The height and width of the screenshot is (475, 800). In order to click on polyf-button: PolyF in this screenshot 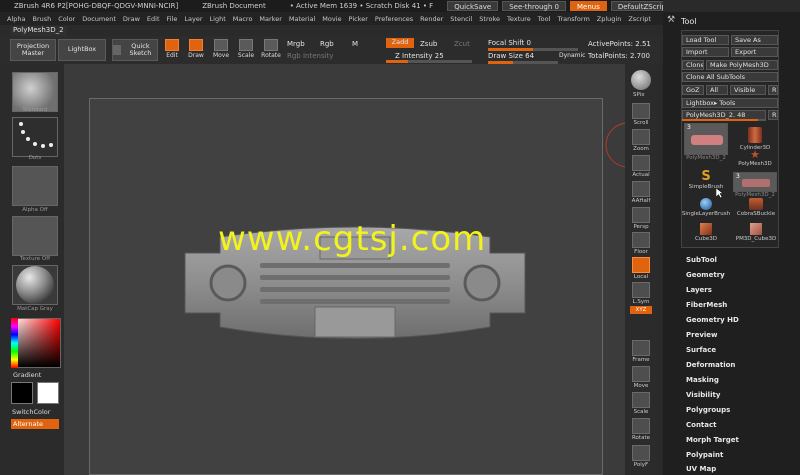, I will do `click(641, 457)`.